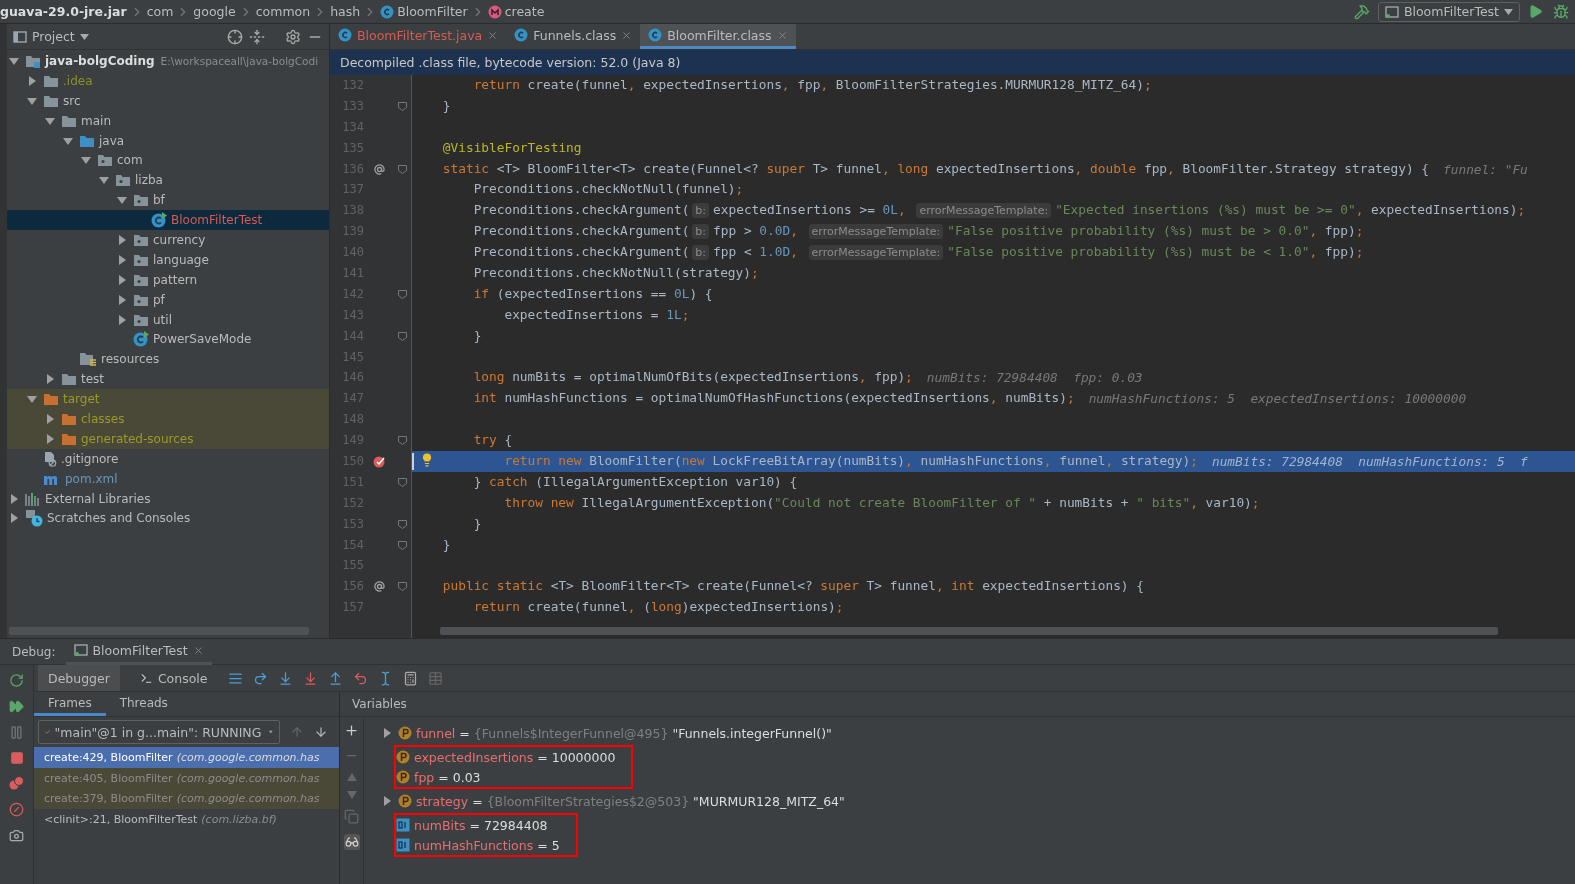 This screenshot has width=1575, height=884. Describe the element at coordinates (103, 418) in the screenshot. I see `tree-item-label: classes` at that location.